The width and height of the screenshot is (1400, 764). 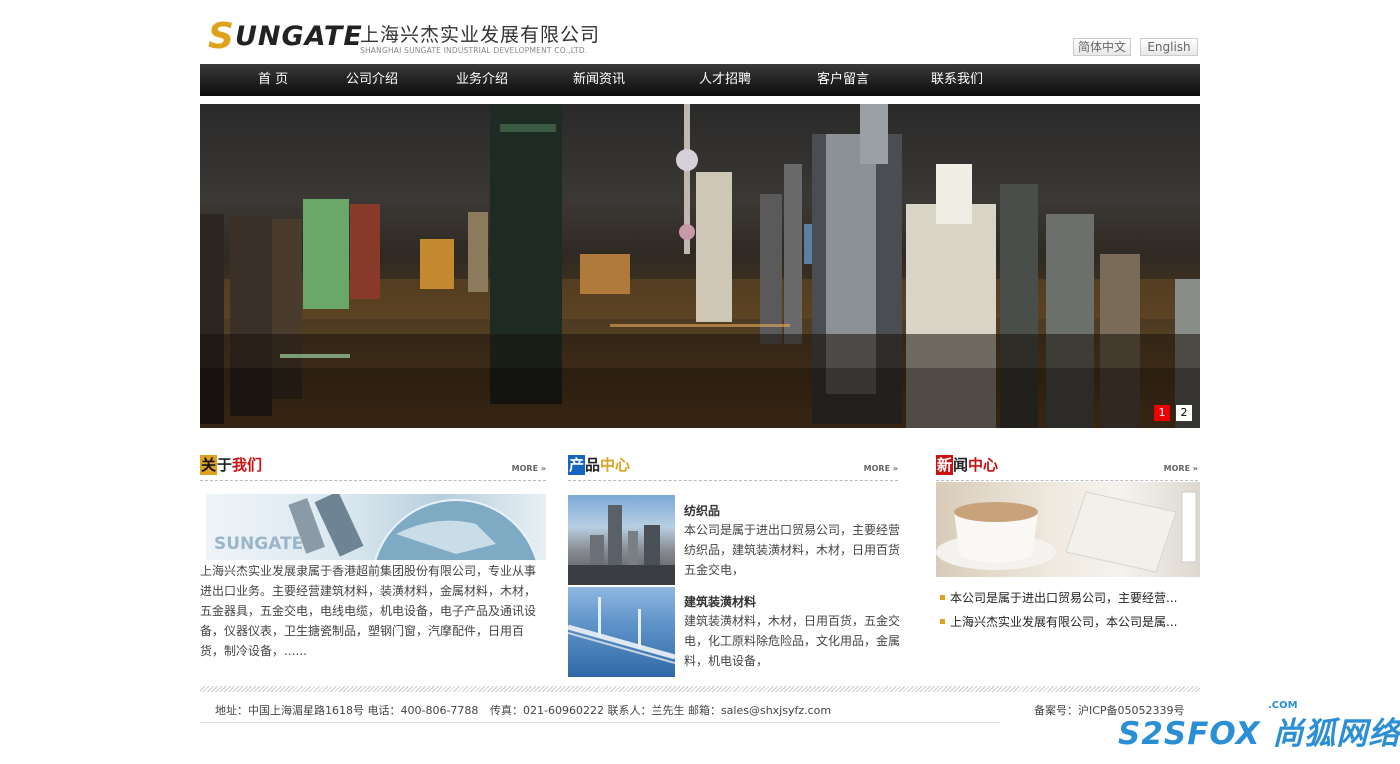 I want to click on footer-address: 地址：中国上海湄星路1618号 电话：400-806-7788, so click(x=347, y=710).